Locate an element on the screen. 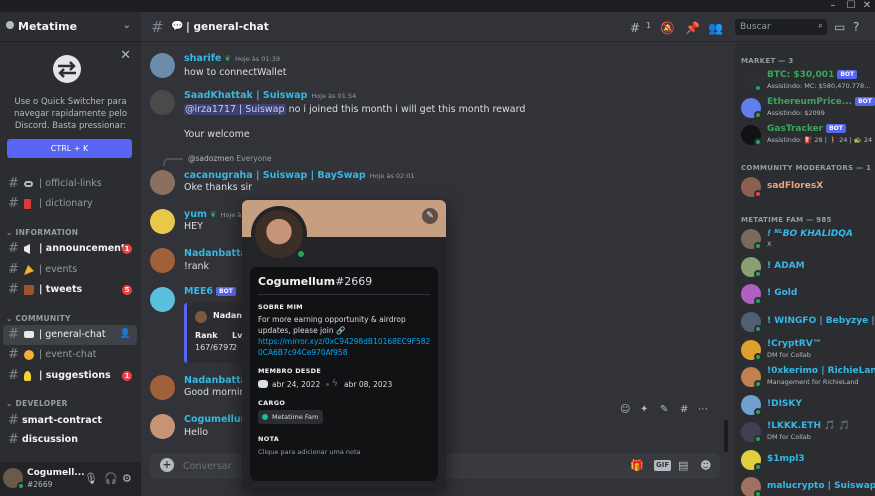 The width and height of the screenshot is (875, 496). inbox-icon: ▭ is located at coordinates (839, 27).